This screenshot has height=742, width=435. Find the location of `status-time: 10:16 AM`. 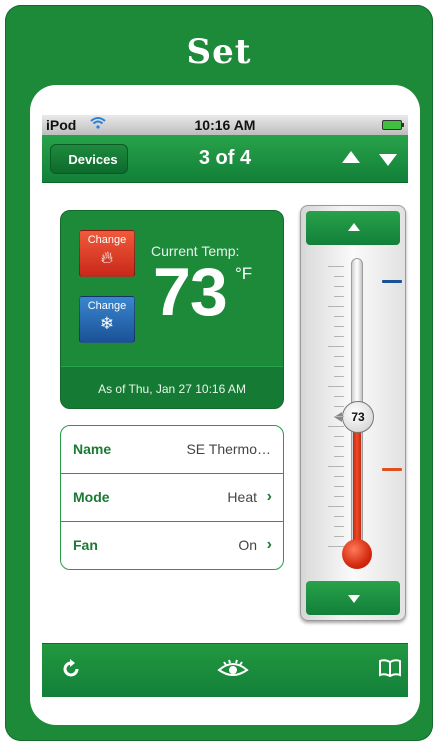

status-time: 10:16 AM is located at coordinates (225, 125).